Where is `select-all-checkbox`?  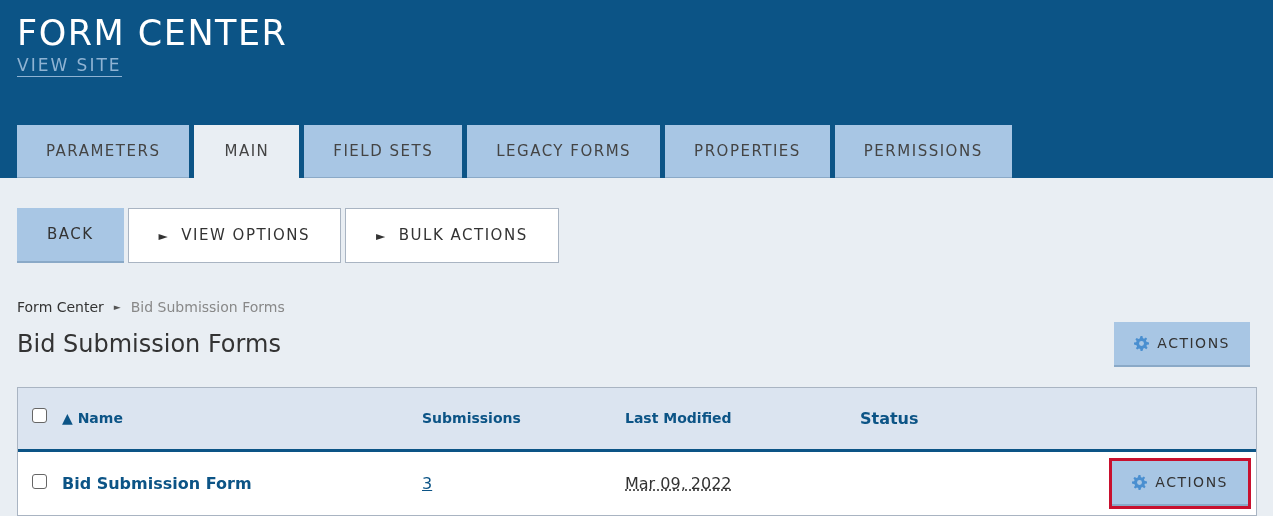
select-all-checkbox is located at coordinates (39, 415).